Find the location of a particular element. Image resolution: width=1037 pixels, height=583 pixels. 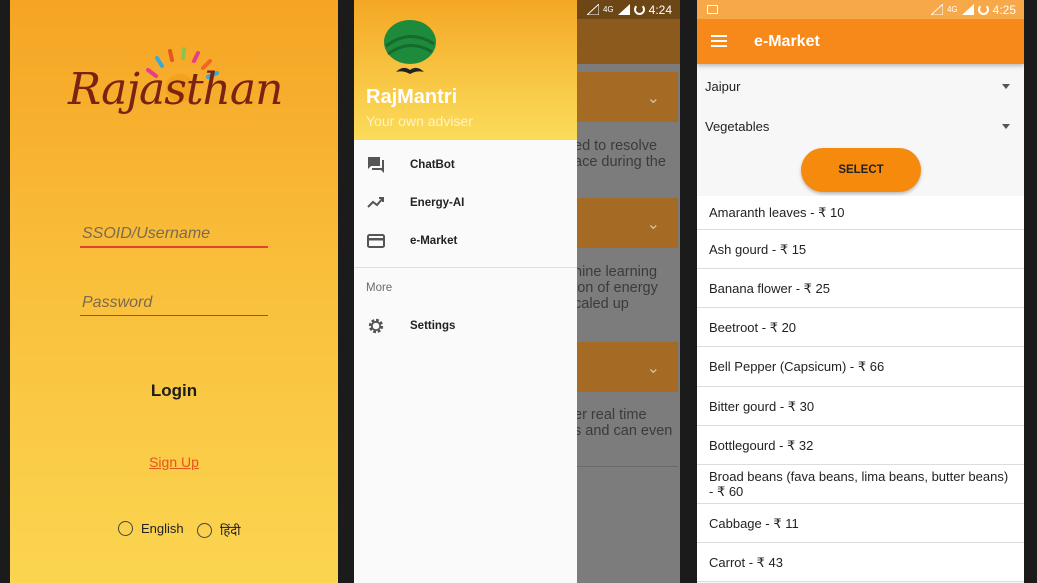

chat-icon is located at coordinates (376, 165).